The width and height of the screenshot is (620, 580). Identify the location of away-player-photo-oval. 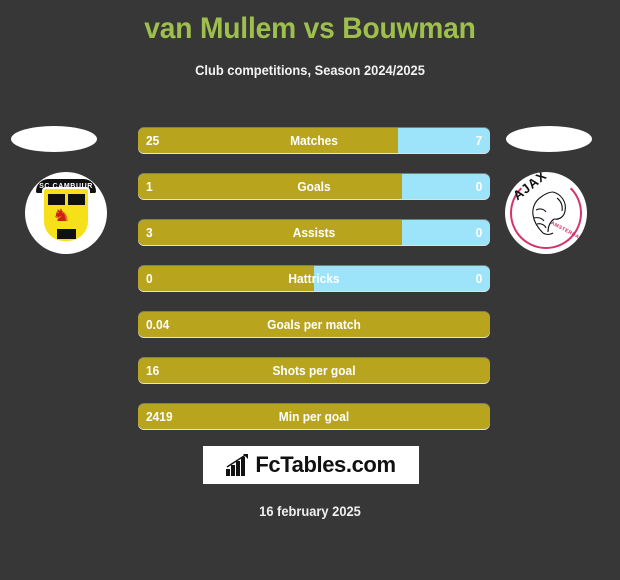
(549, 139).